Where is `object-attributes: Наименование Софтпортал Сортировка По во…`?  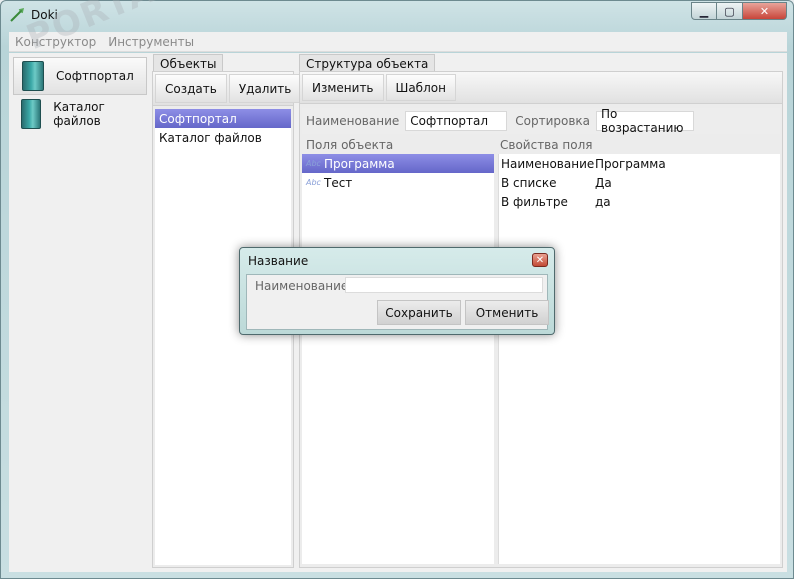
object-attributes: Наименование Софтпортал Сортировка По во… is located at coordinates (541, 121).